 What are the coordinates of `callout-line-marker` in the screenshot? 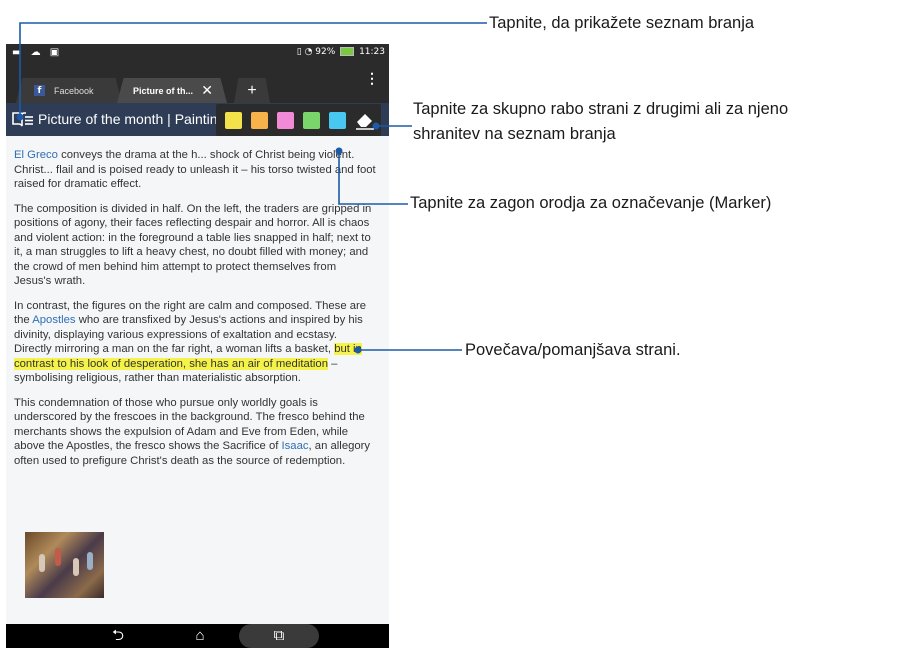 It's located at (373, 178).